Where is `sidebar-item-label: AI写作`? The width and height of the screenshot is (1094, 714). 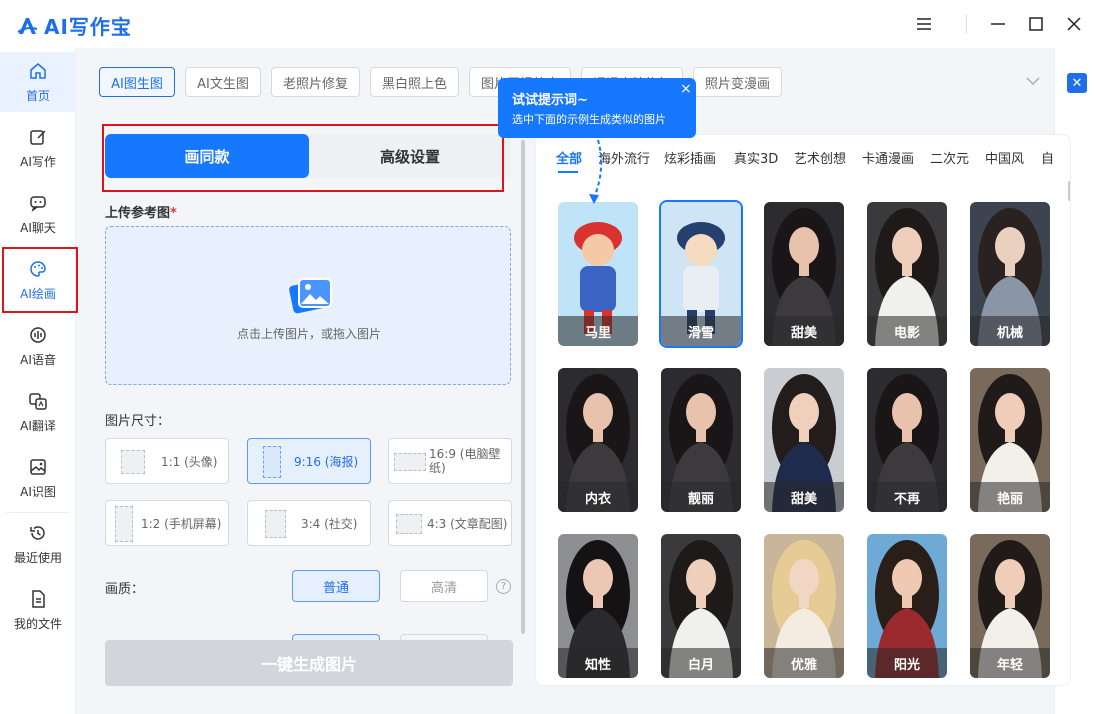 sidebar-item-label: AI写作 is located at coordinates (38, 161).